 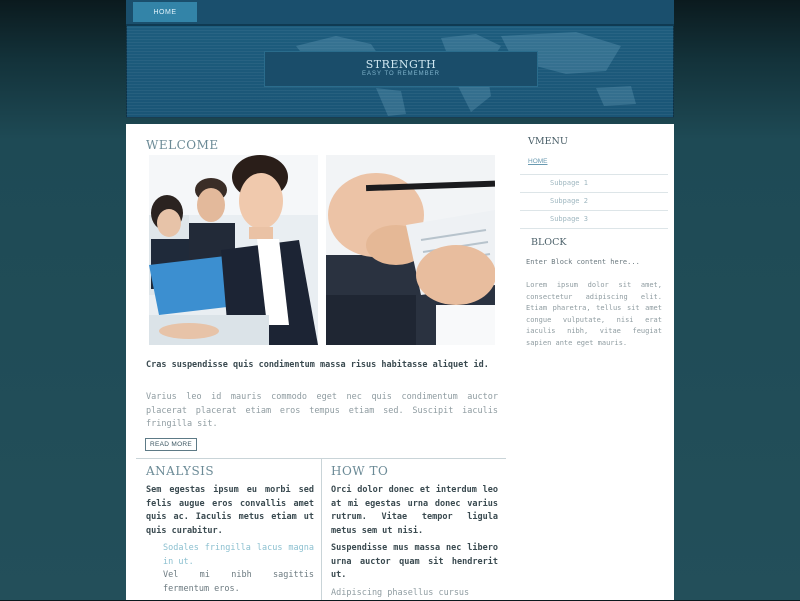 I want to click on site-header: HOME STRENGTH EASY TO REMEMBER, so click(x=400, y=59).